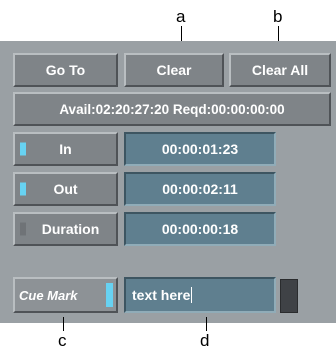 Image resolution: width=336 pixels, height=350 pixels. I want to click on out-button: Out, so click(65, 189).